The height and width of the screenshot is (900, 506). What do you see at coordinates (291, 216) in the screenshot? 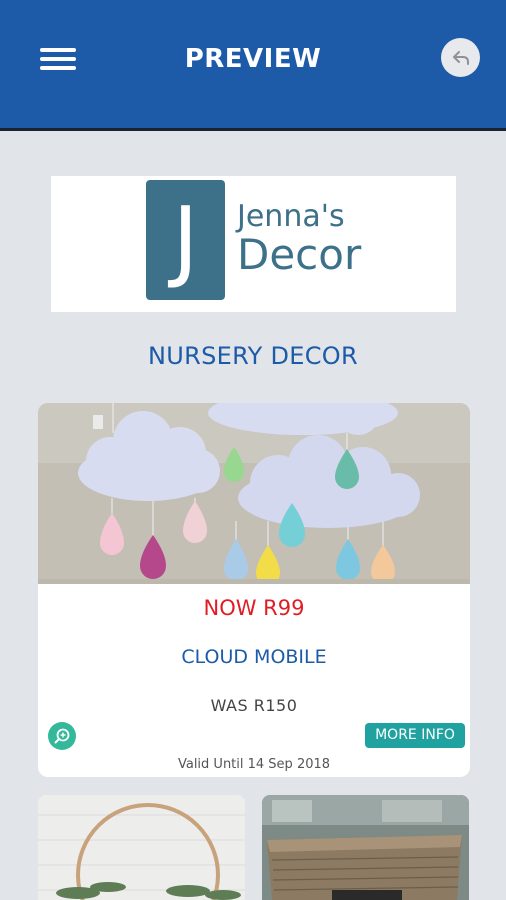
I see `logo-line-1: Jenna's` at bounding box center [291, 216].